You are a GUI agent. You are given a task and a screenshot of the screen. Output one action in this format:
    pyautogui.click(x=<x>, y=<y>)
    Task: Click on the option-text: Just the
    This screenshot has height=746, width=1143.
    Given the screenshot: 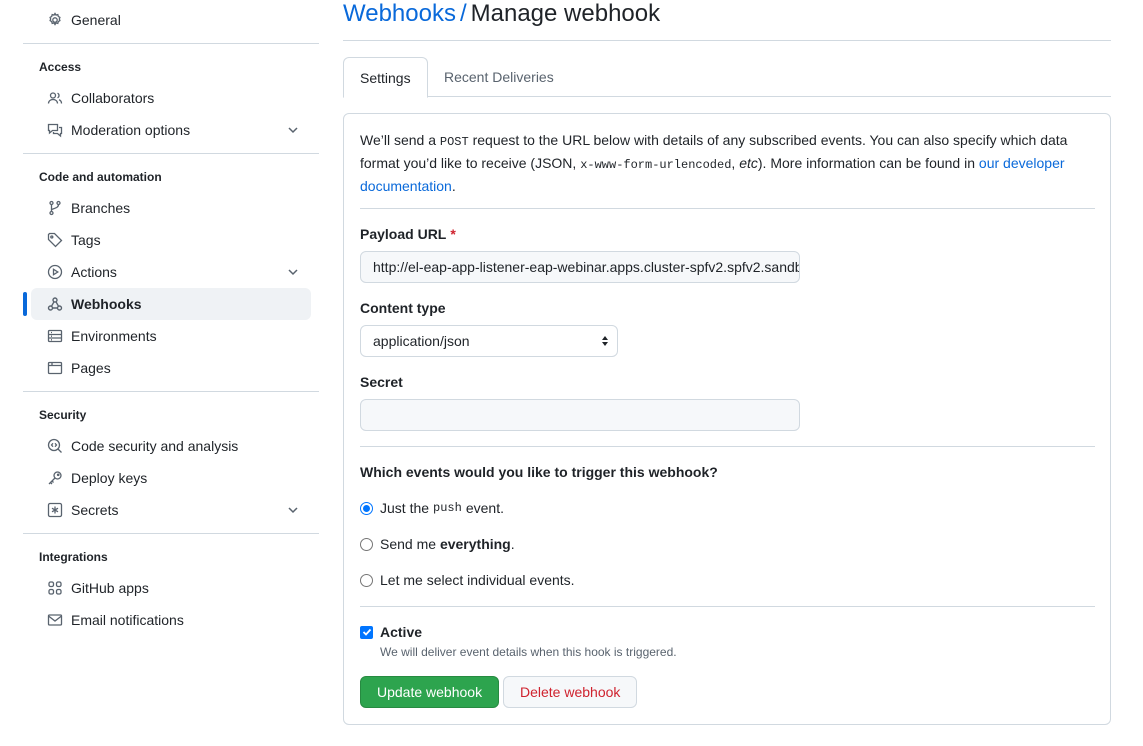 What is the action you would take?
    pyautogui.click(x=405, y=508)
    